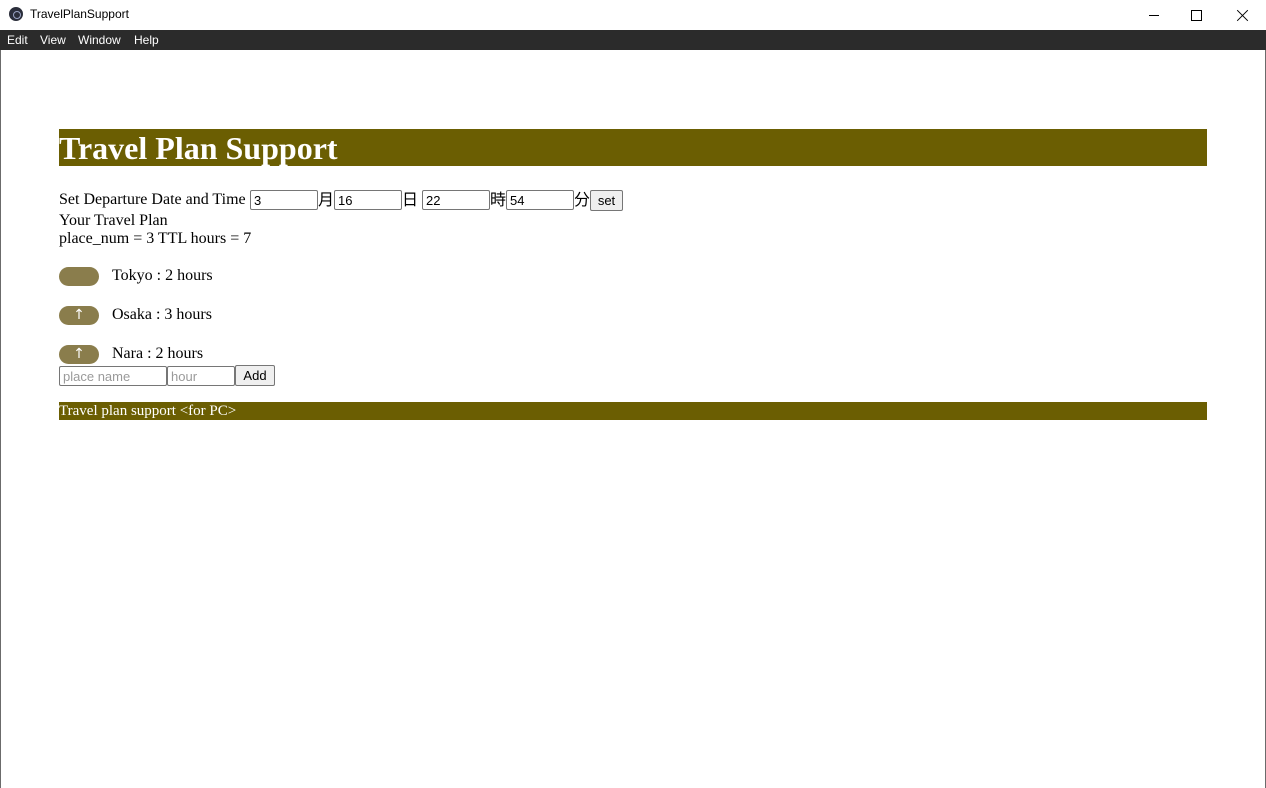 Image resolution: width=1266 pixels, height=788 pixels. I want to click on place-item: Tokyo : 2 hours, so click(162, 275).